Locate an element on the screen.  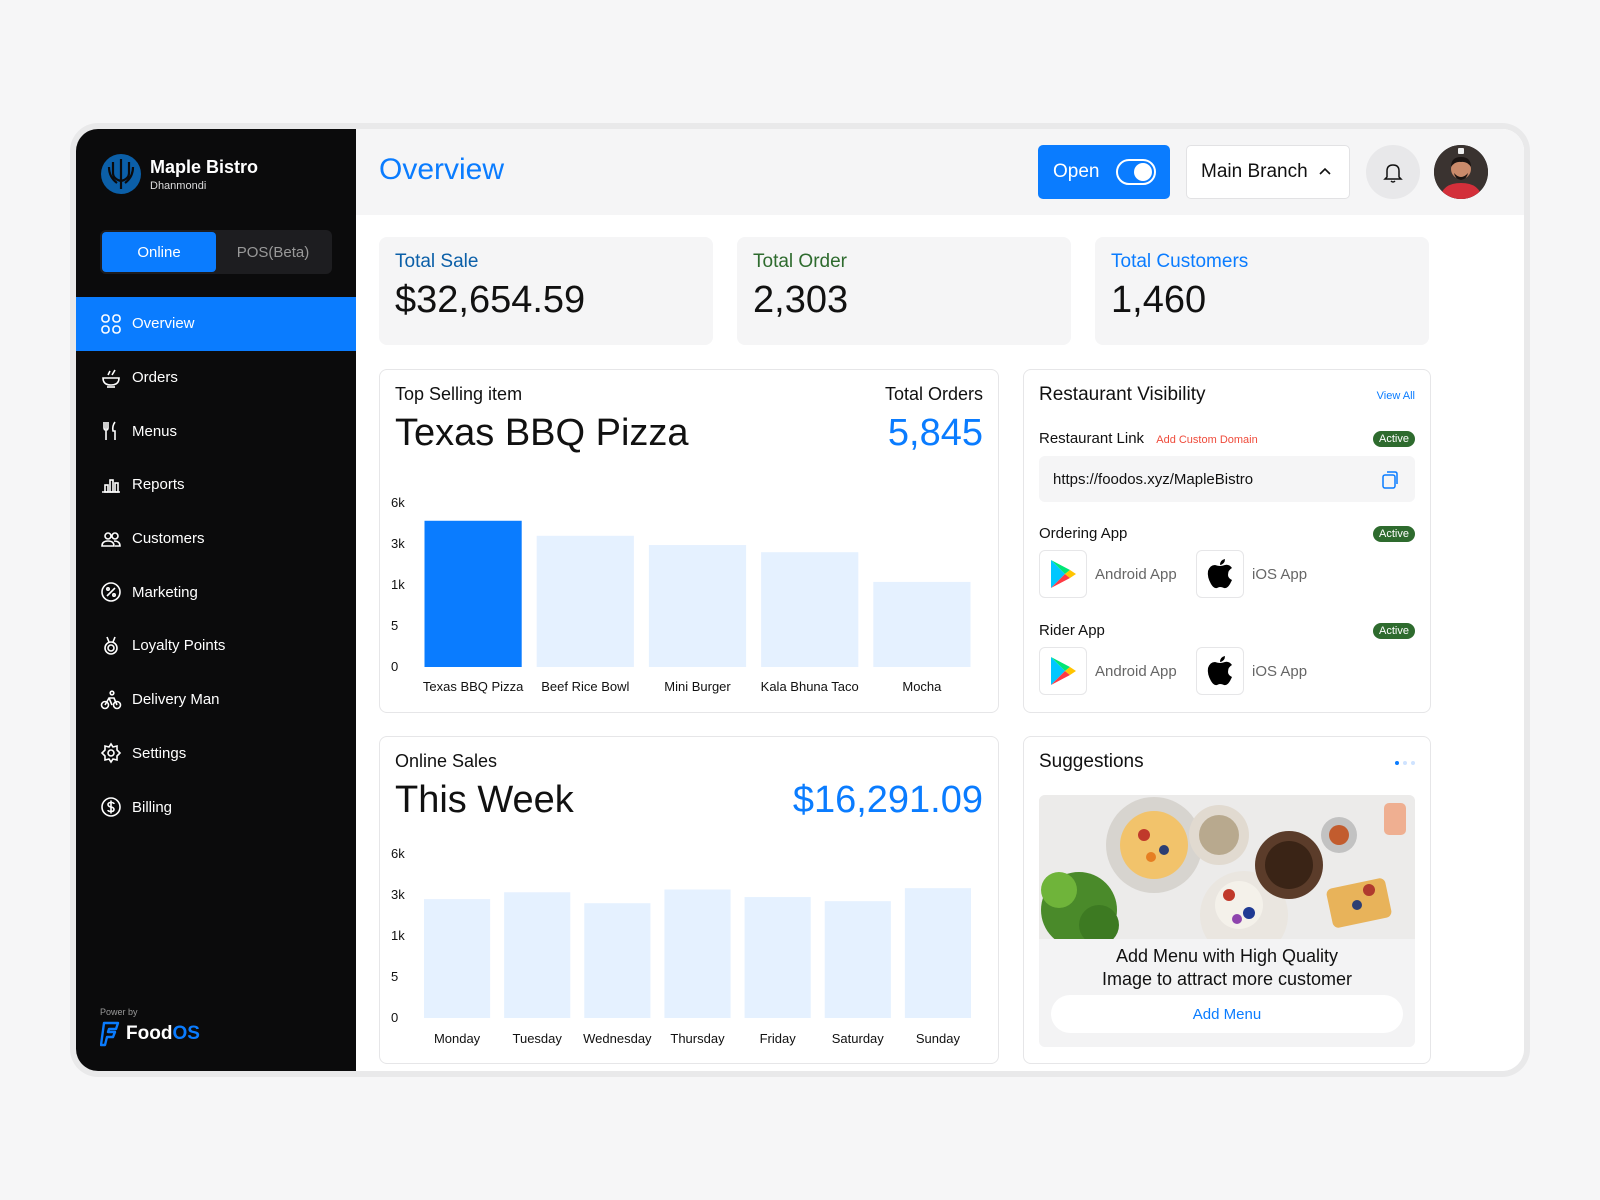
sidebar-item-loyalty-points: Loyalty Points is located at coordinates (216, 646).